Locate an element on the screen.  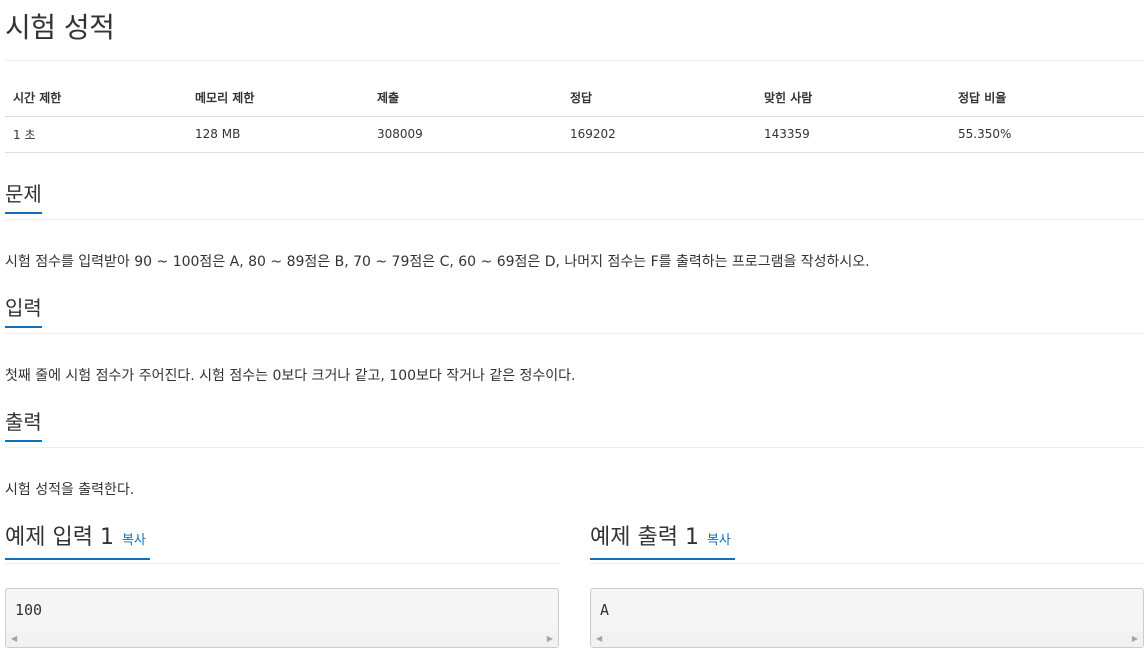
sample-input-heading: 예제 입력 1 is located at coordinates (59, 537).